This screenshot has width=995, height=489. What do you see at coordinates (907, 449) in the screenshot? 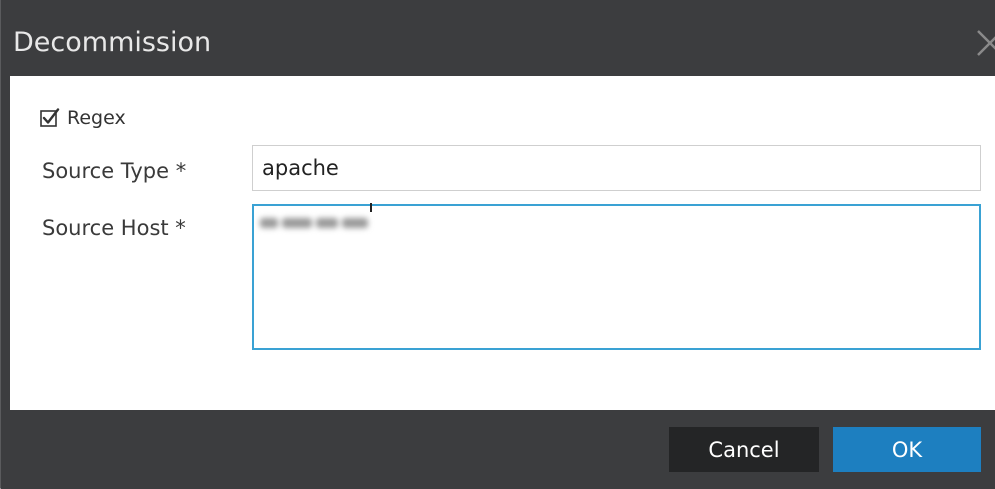
I see `ok-button: OK` at bounding box center [907, 449].